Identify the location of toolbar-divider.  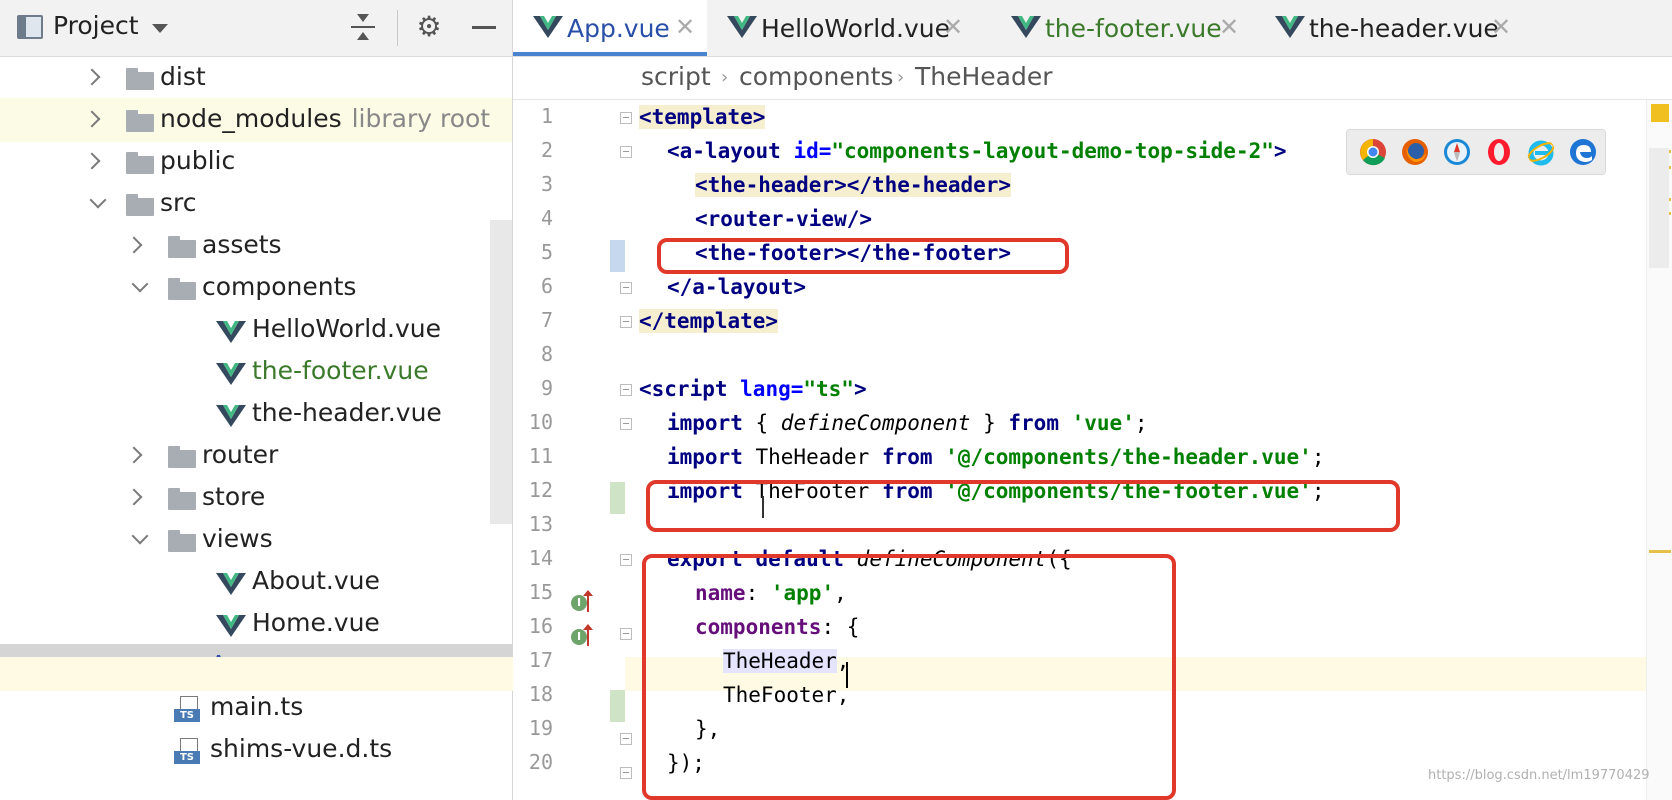
(397, 28).